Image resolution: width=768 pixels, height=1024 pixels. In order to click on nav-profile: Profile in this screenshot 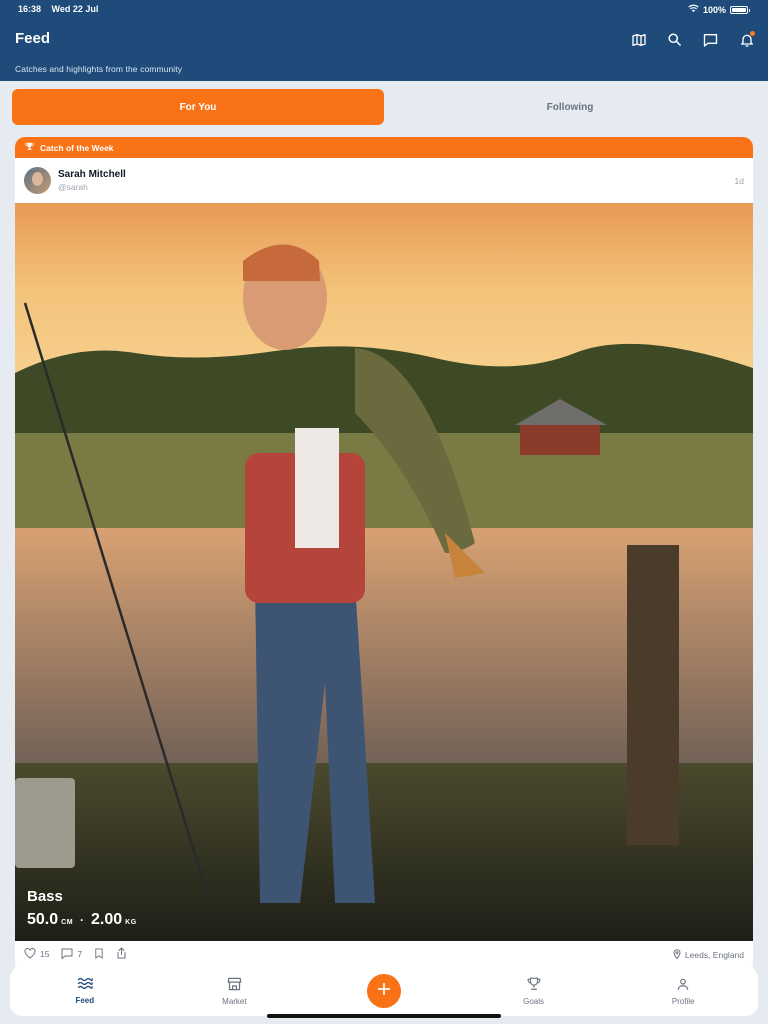, I will do `click(683, 991)`.